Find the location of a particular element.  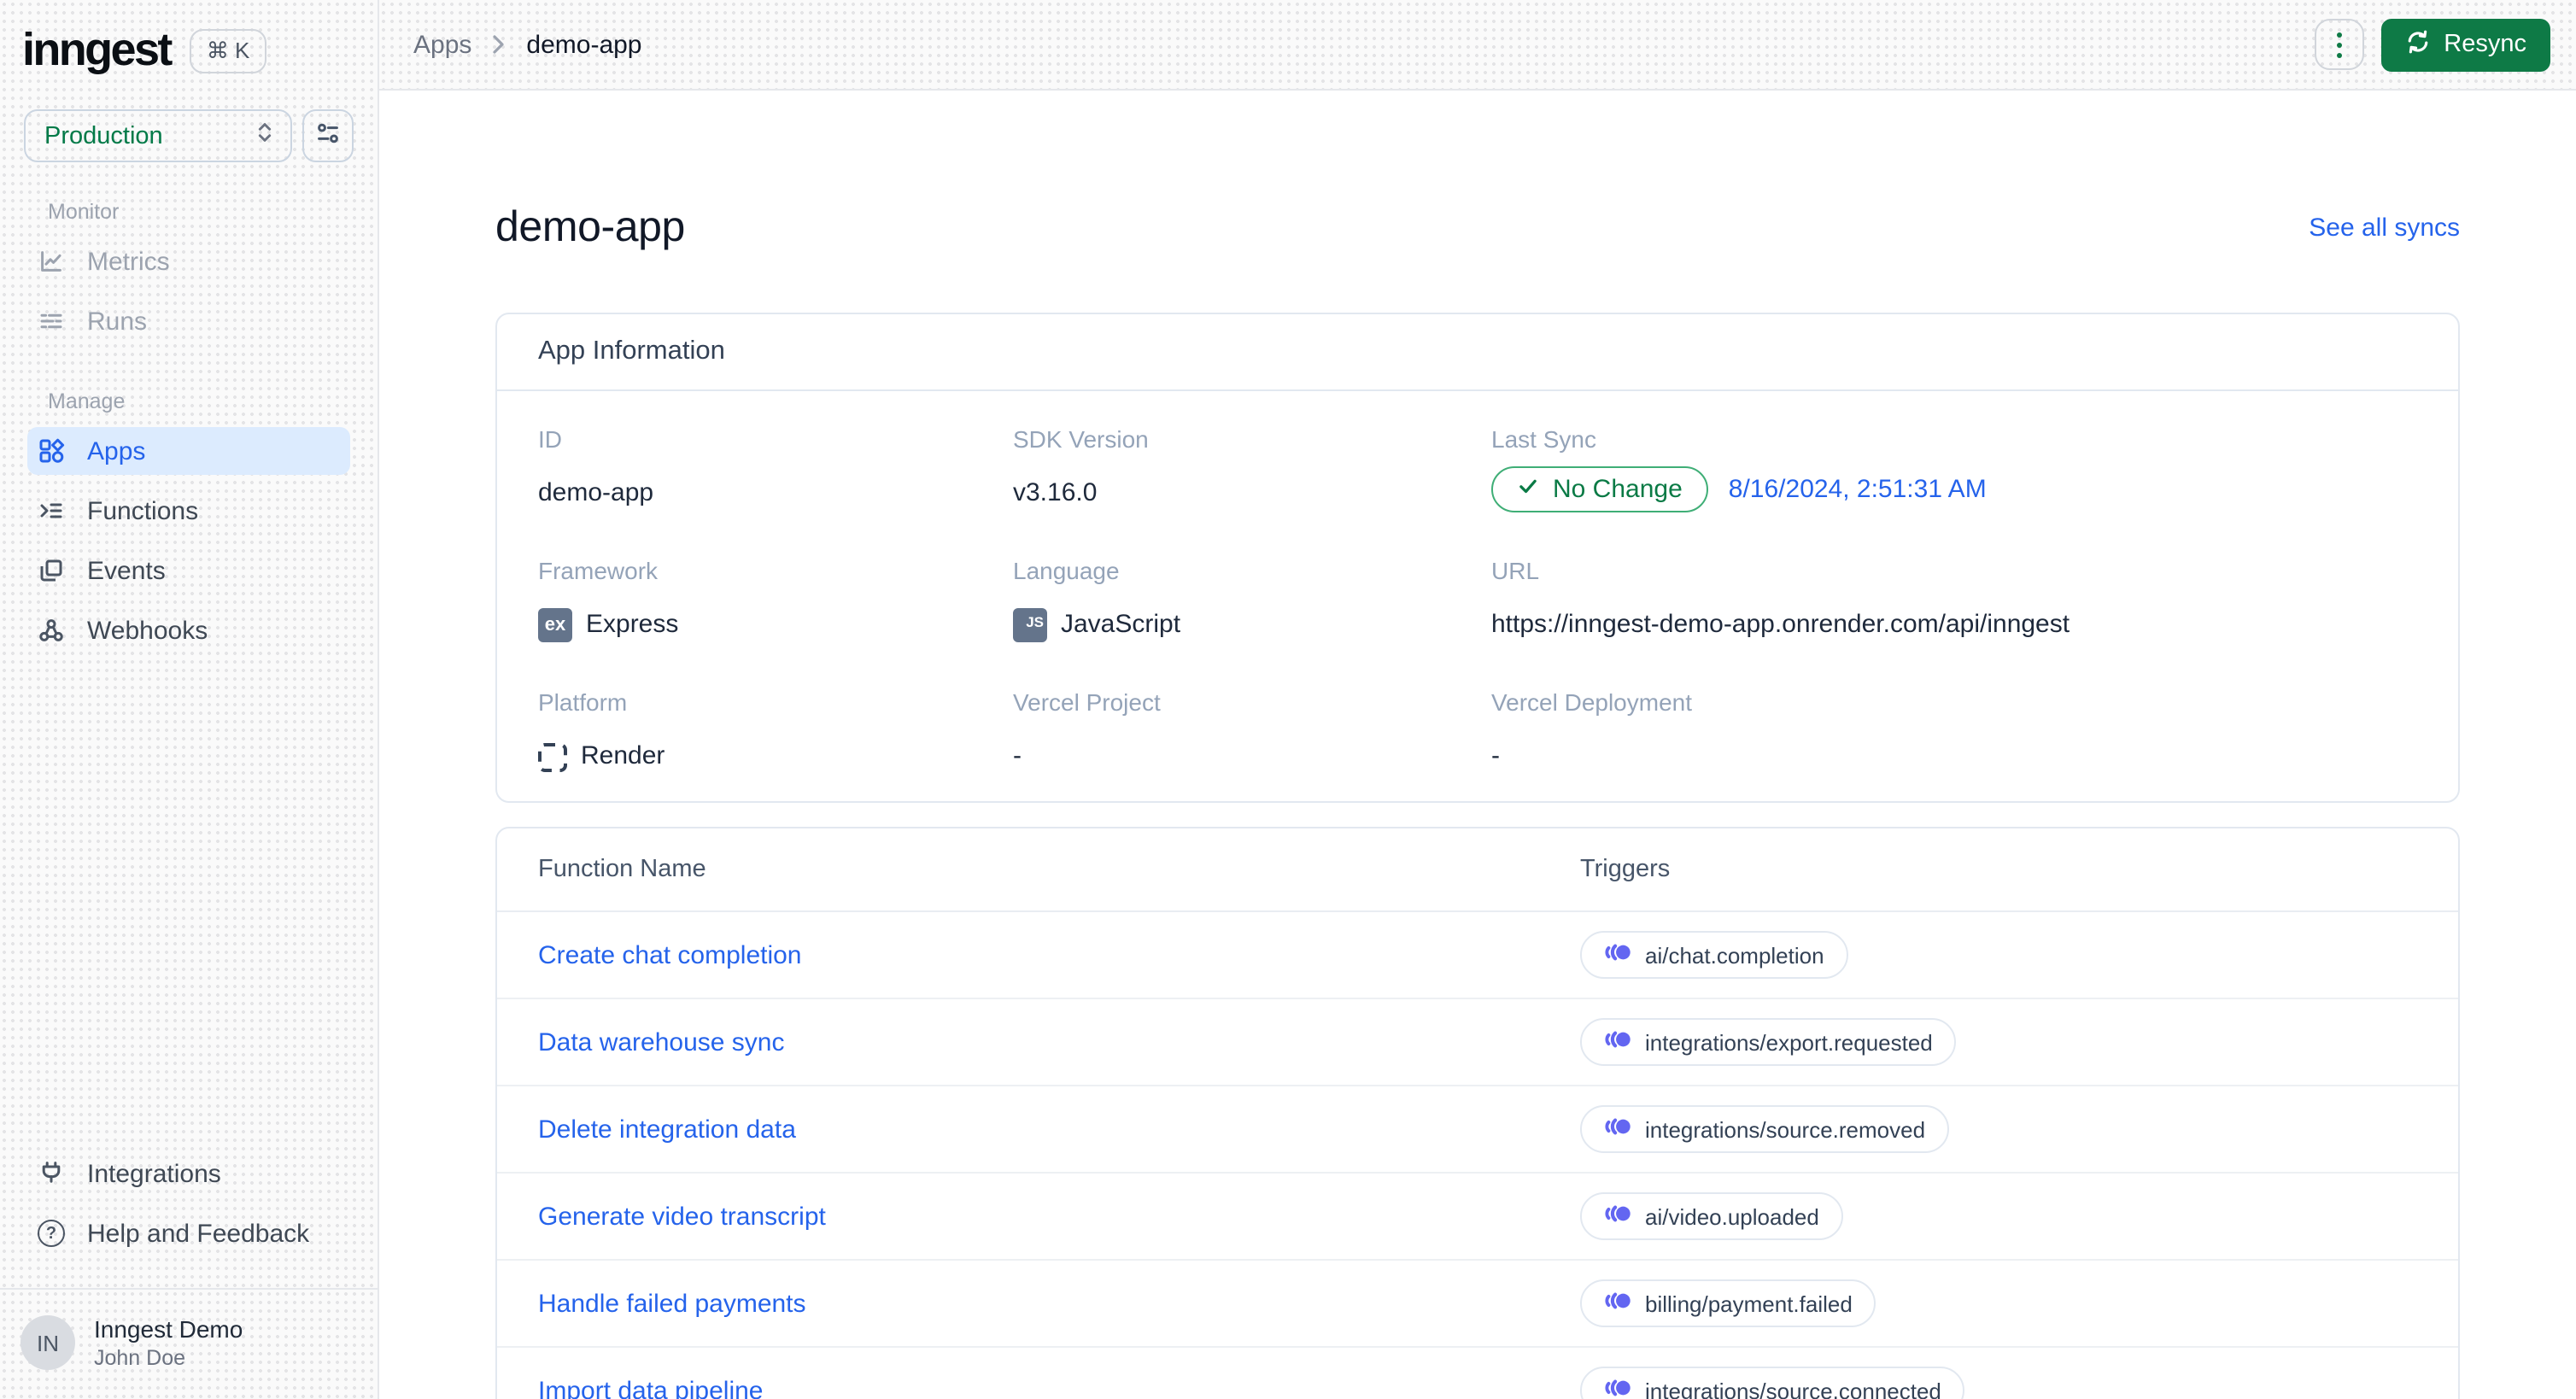

field-value: ex Express is located at coordinates (775, 625).